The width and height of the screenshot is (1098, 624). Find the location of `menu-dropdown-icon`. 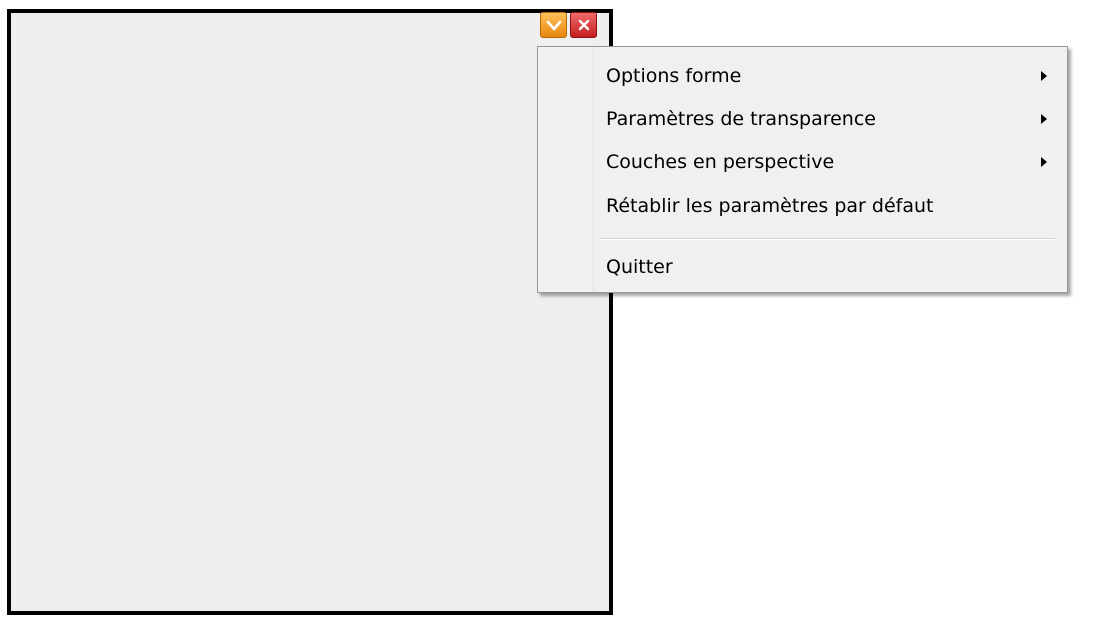

menu-dropdown-icon is located at coordinates (553, 25).